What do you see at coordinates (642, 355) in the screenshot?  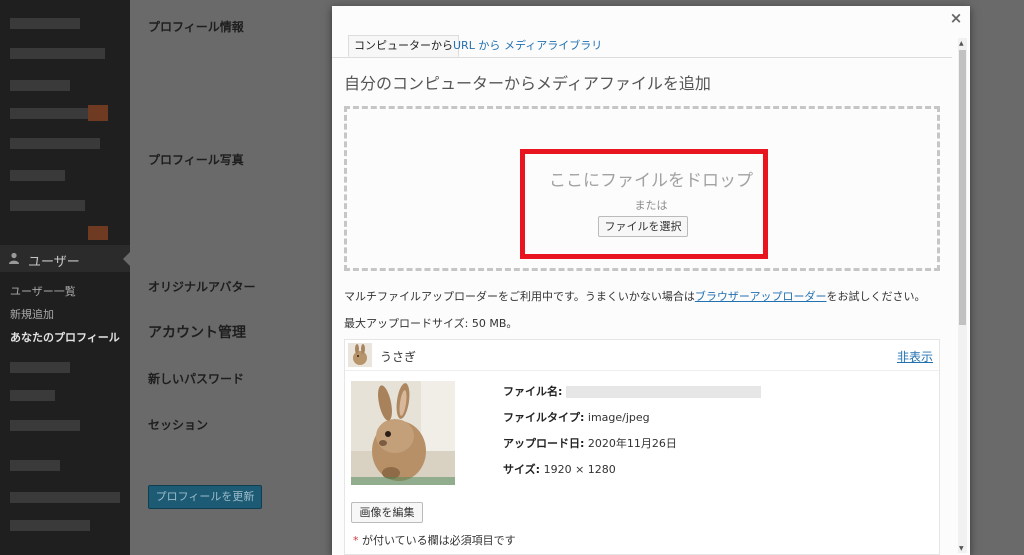 I see `media-item-header: うさぎ 非表示` at bounding box center [642, 355].